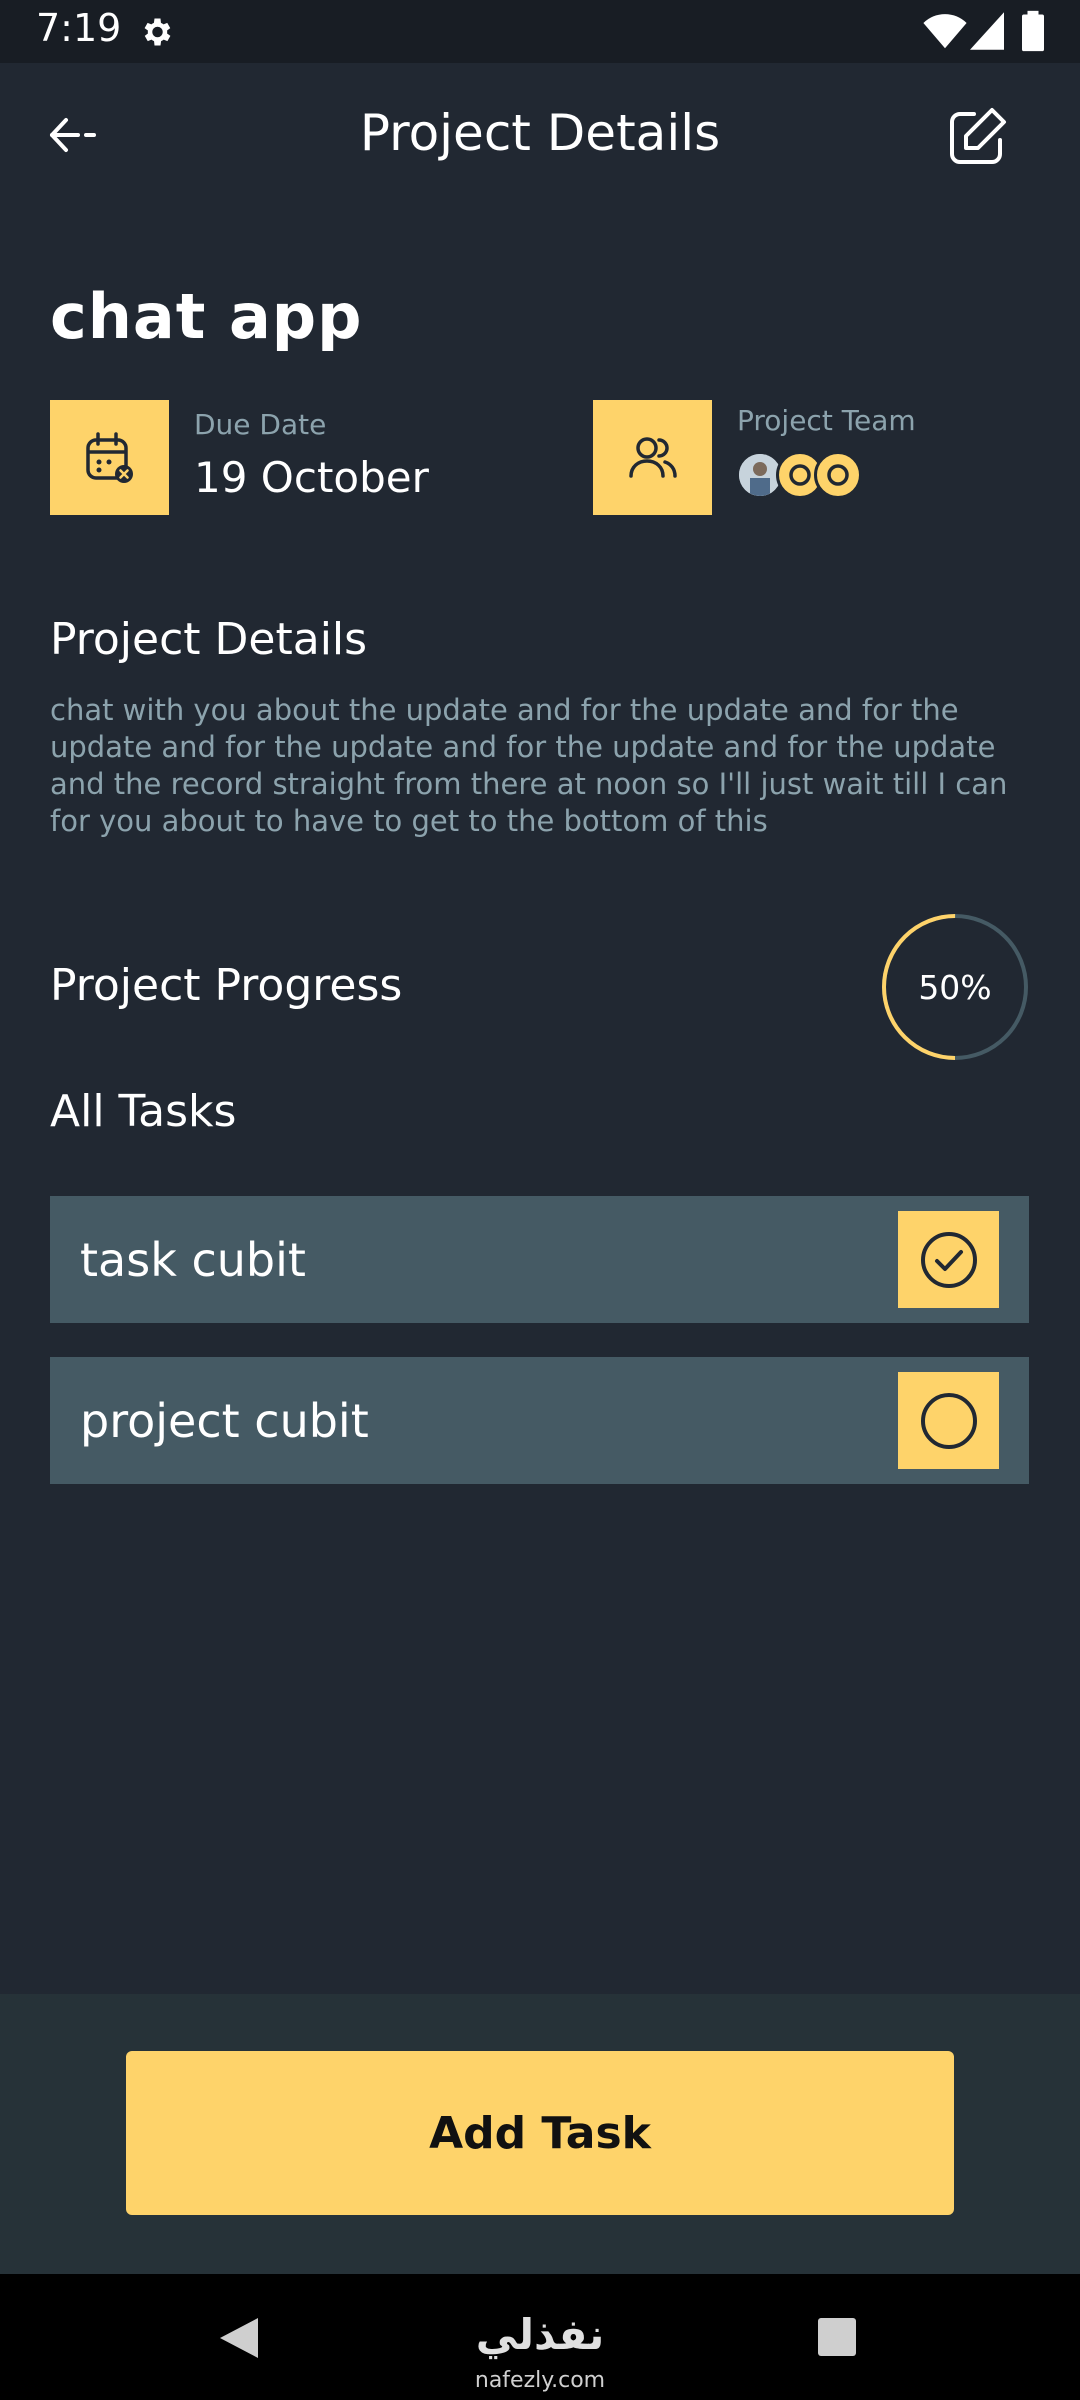  Describe the element at coordinates (79, 28) in the screenshot. I see `status-time: 7:19` at that location.